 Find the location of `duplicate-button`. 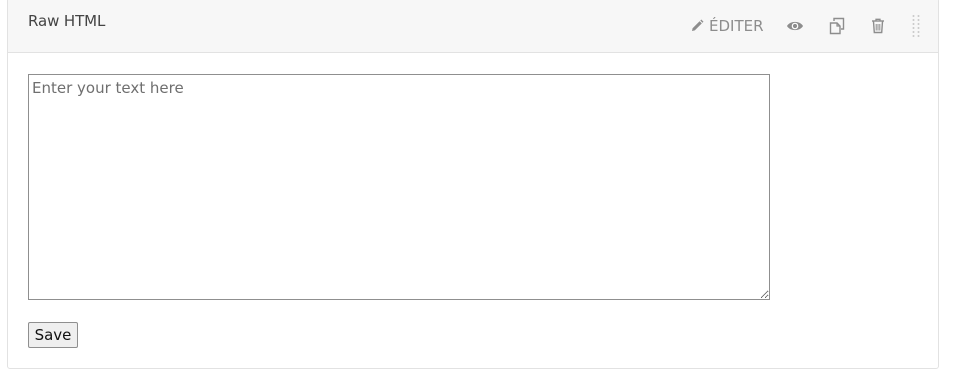

duplicate-button is located at coordinates (837, 26).